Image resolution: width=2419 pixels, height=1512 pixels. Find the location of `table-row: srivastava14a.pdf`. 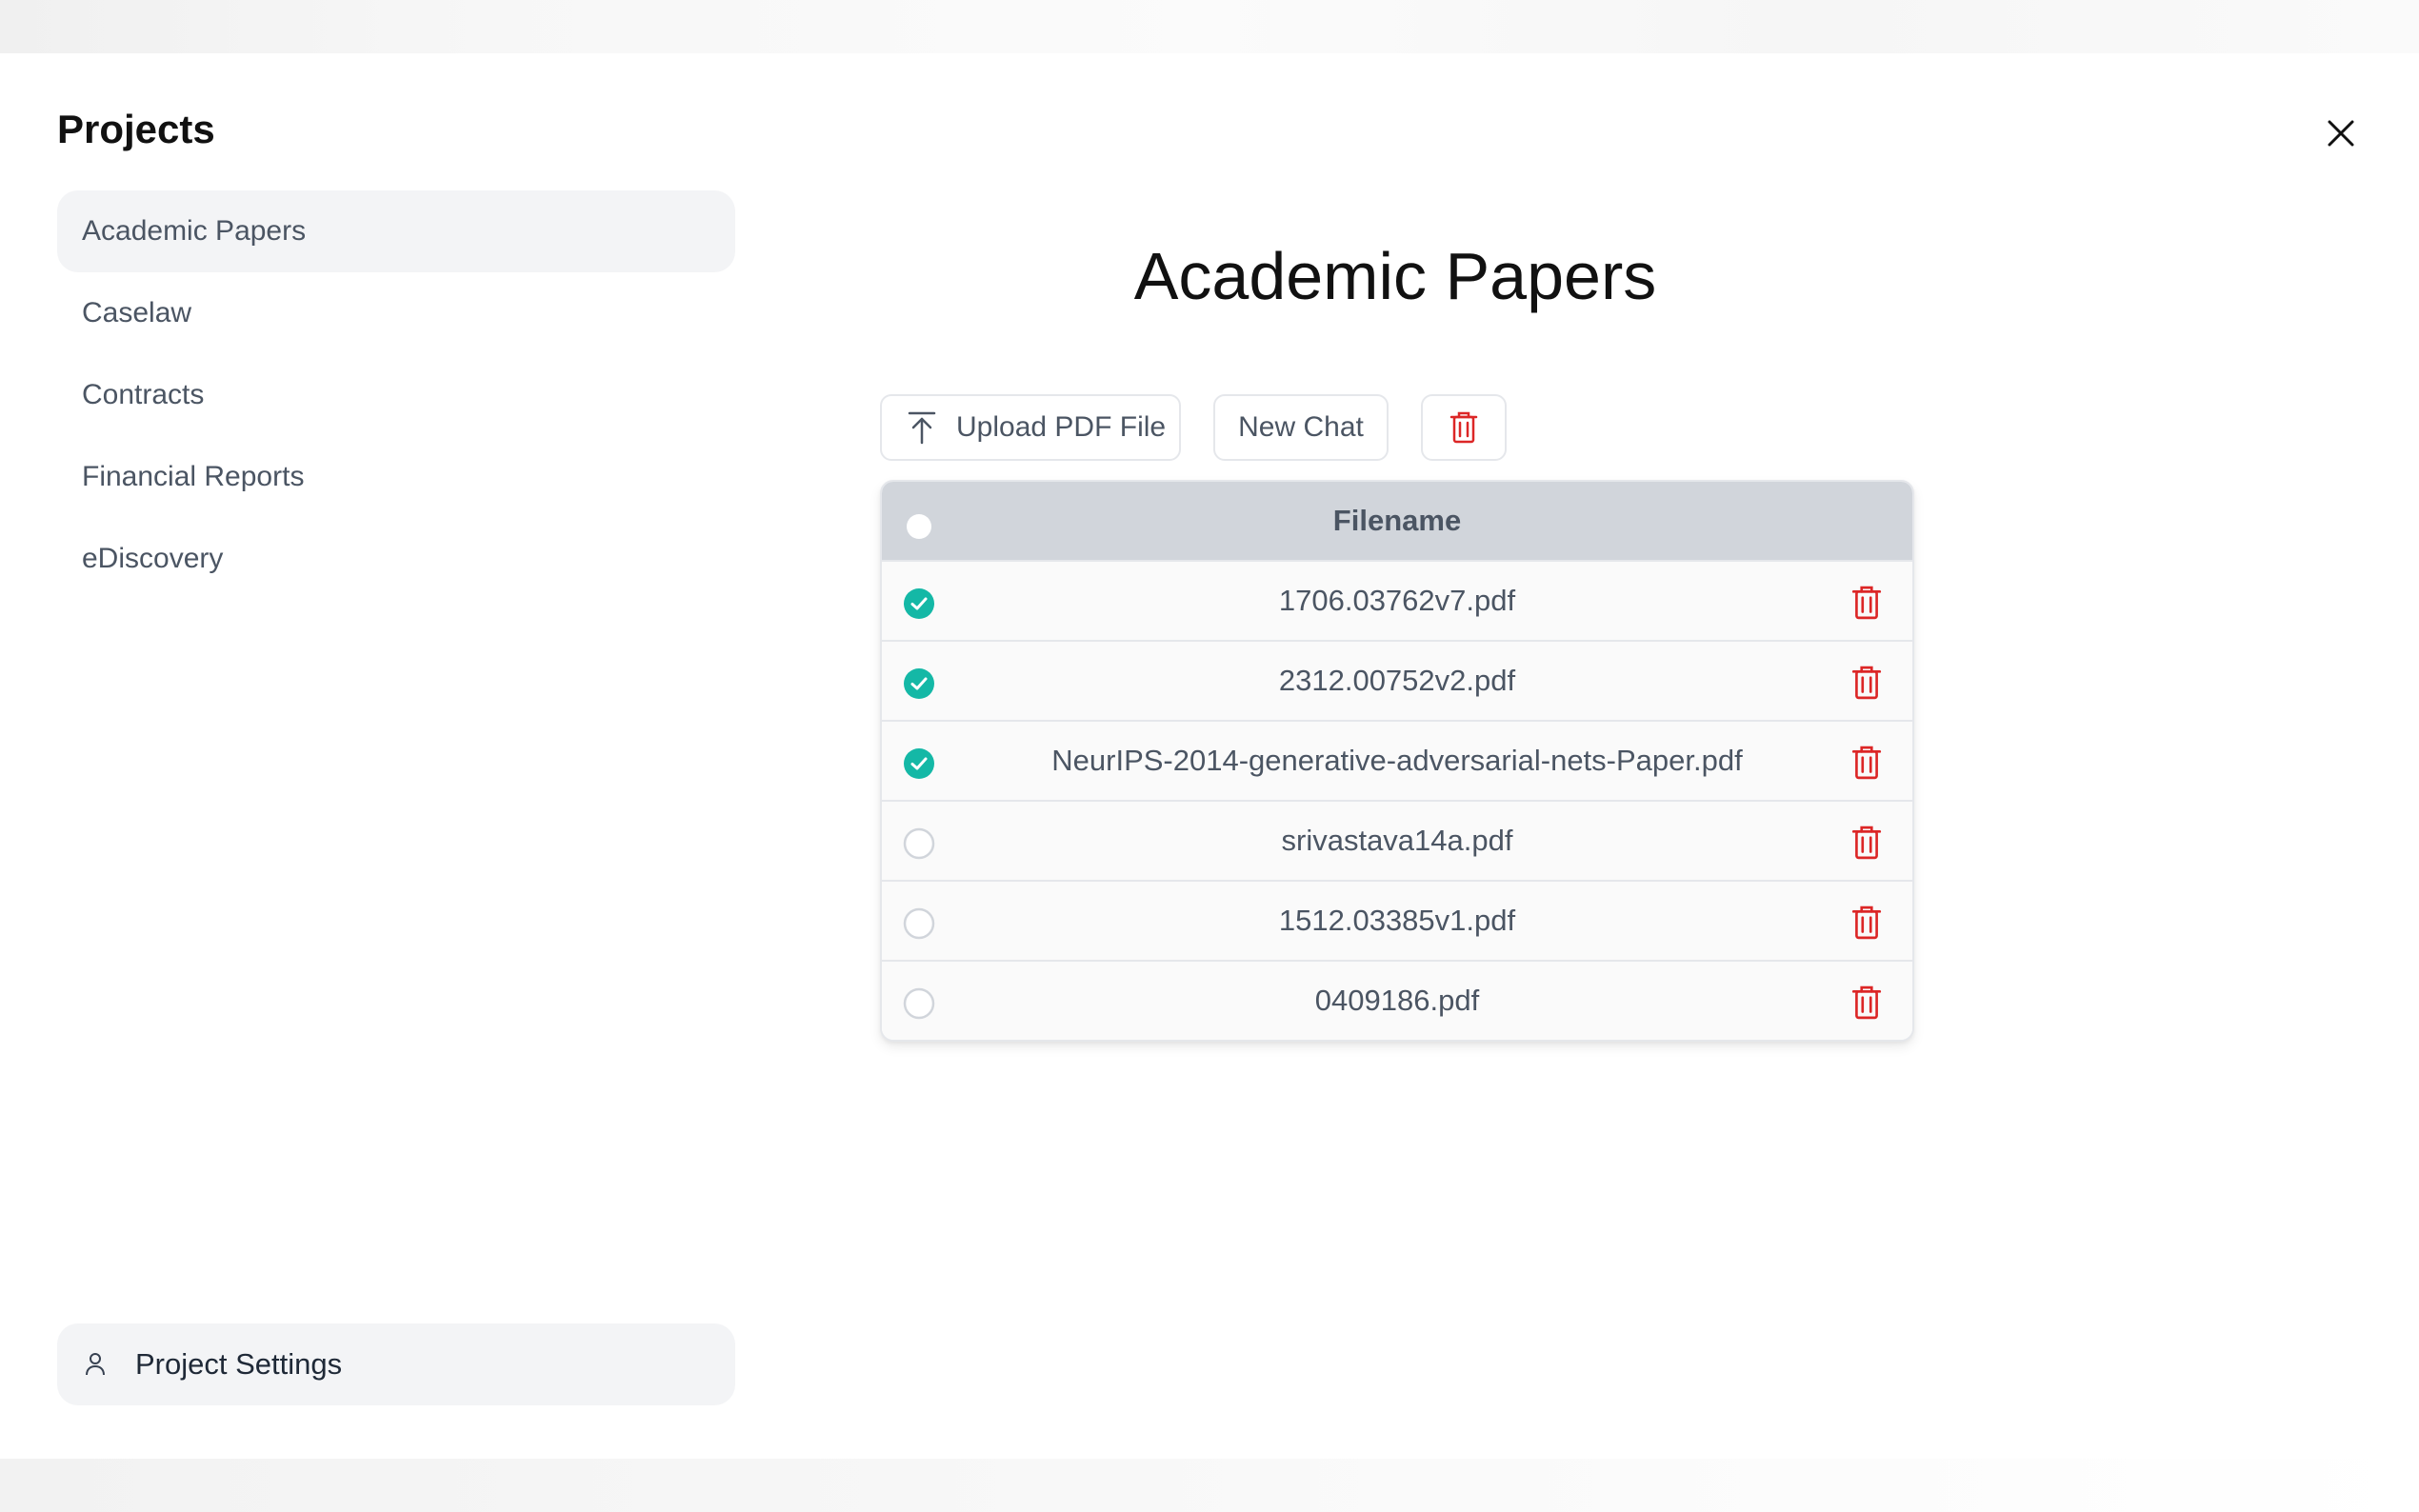

table-row: srivastava14a.pdf is located at coordinates (1397, 840).